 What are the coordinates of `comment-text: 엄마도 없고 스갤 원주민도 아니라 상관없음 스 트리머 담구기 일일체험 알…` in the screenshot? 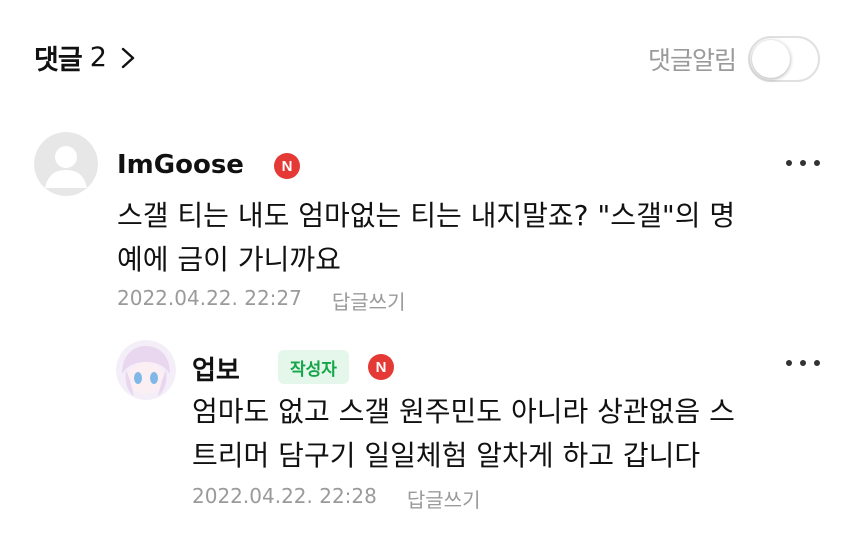 It's located at (512, 434).